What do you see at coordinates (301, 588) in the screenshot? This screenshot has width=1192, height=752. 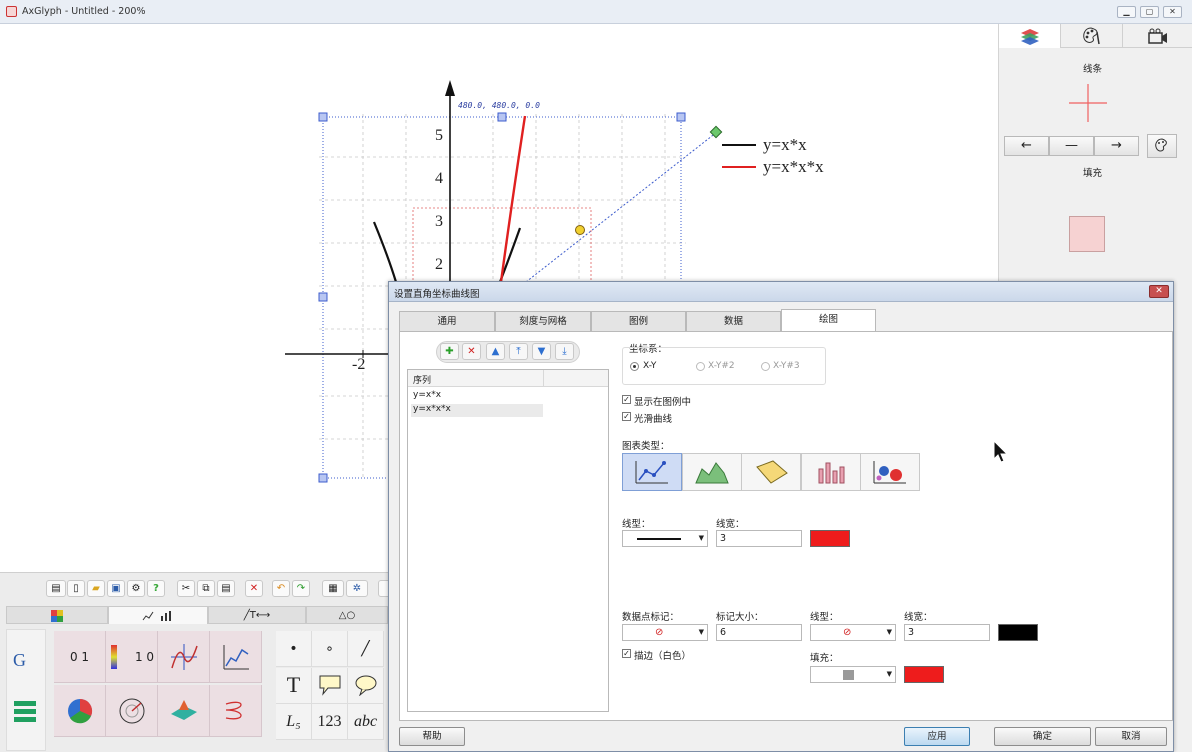 I see `redo-icon: ↷` at bounding box center [301, 588].